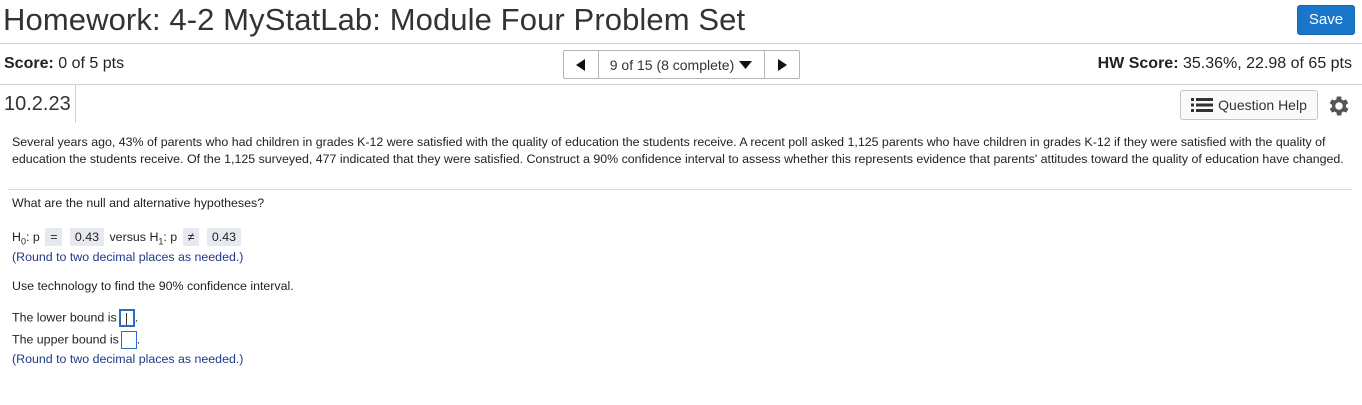  What do you see at coordinates (1326, 20) in the screenshot?
I see `save-button: Save` at bounding box center [1326, 20].